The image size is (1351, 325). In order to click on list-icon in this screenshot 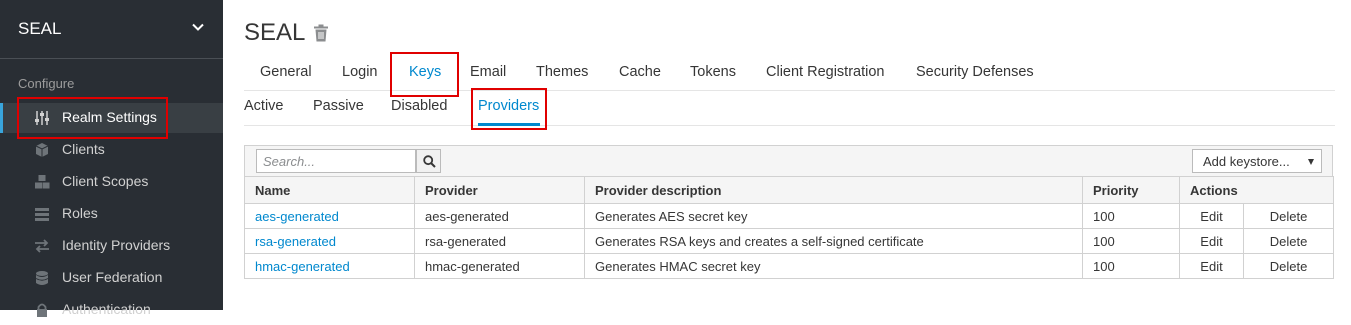, I will do `click(42, 214)`.